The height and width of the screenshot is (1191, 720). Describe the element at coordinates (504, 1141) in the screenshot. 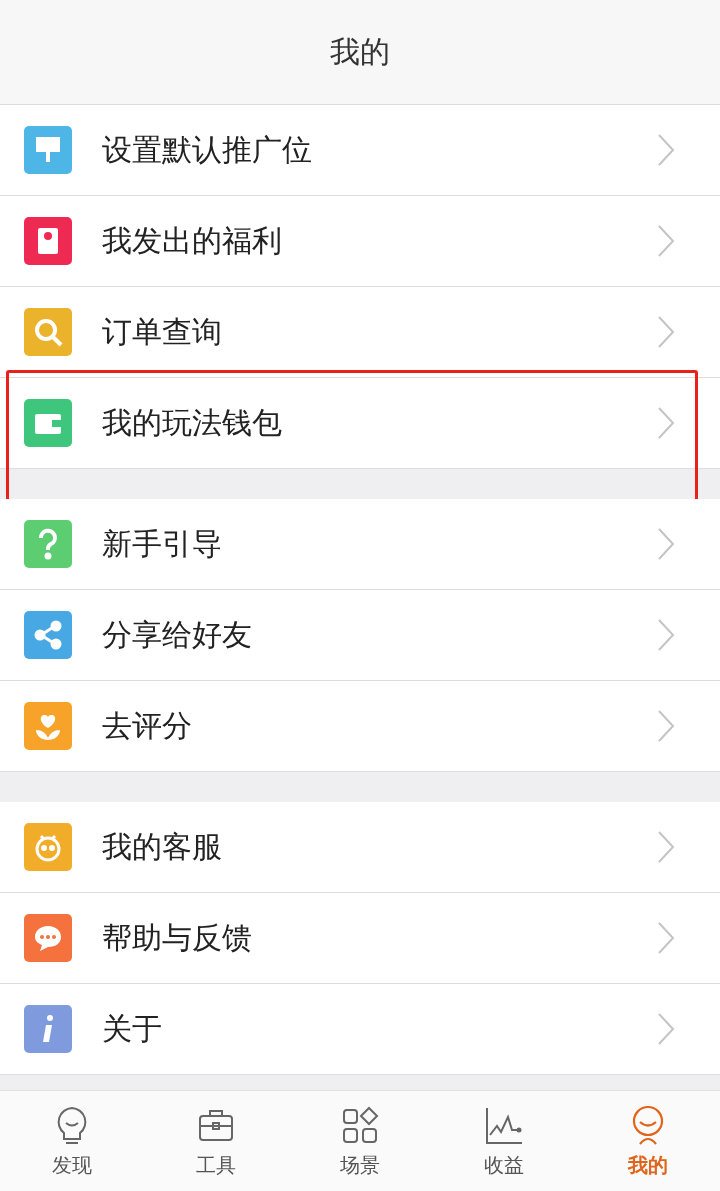

I see `tab: 收益` at that location.